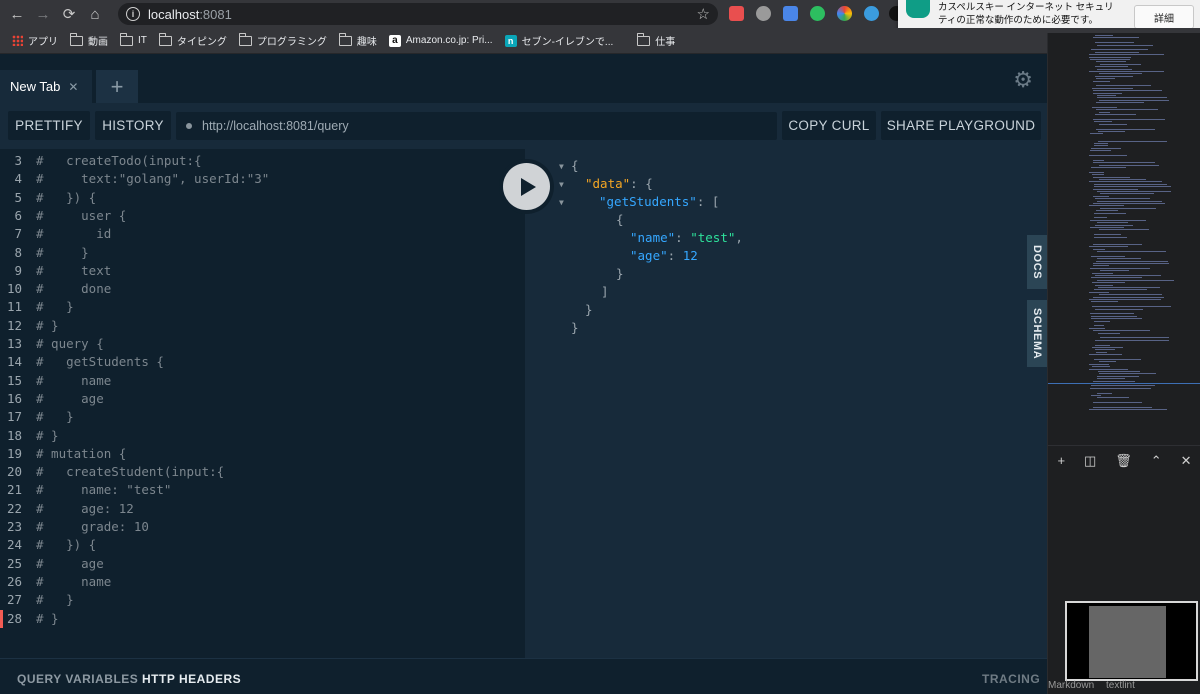  I want to click on editor-line: 24 # }) {, so click(262, 545).